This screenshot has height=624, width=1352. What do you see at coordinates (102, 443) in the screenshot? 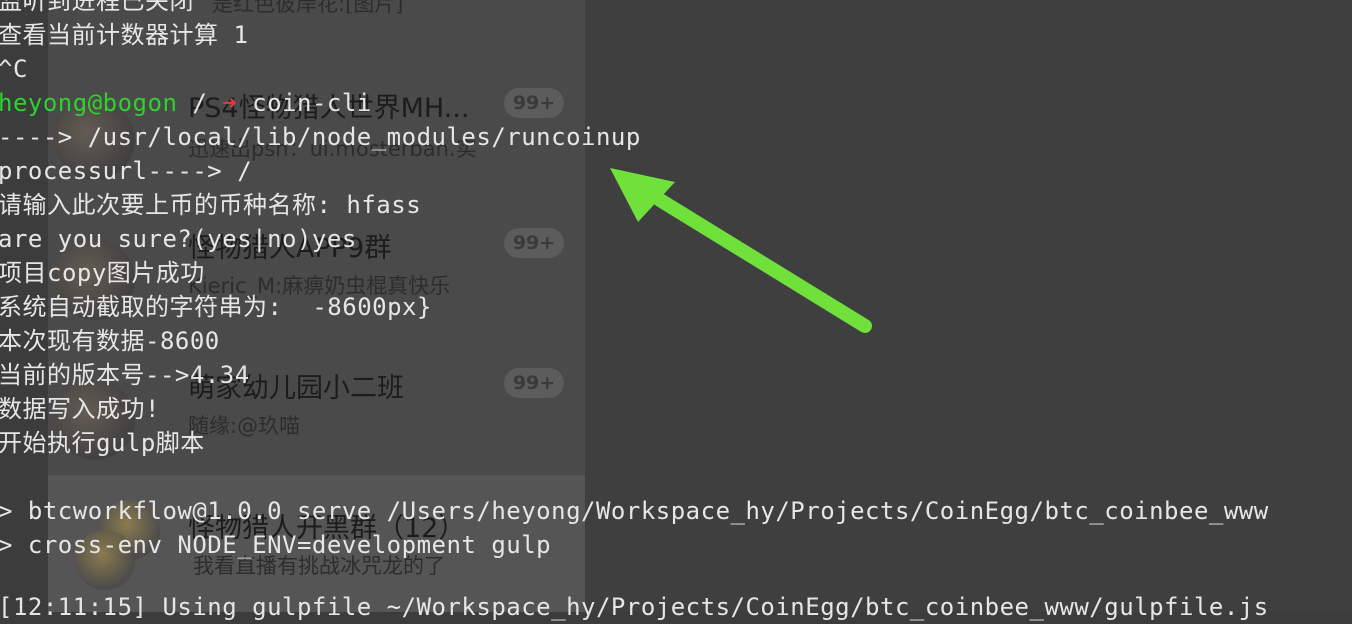
I see `terminal-line: 开始执行gulp脚本` at bounding box center [102, 443].